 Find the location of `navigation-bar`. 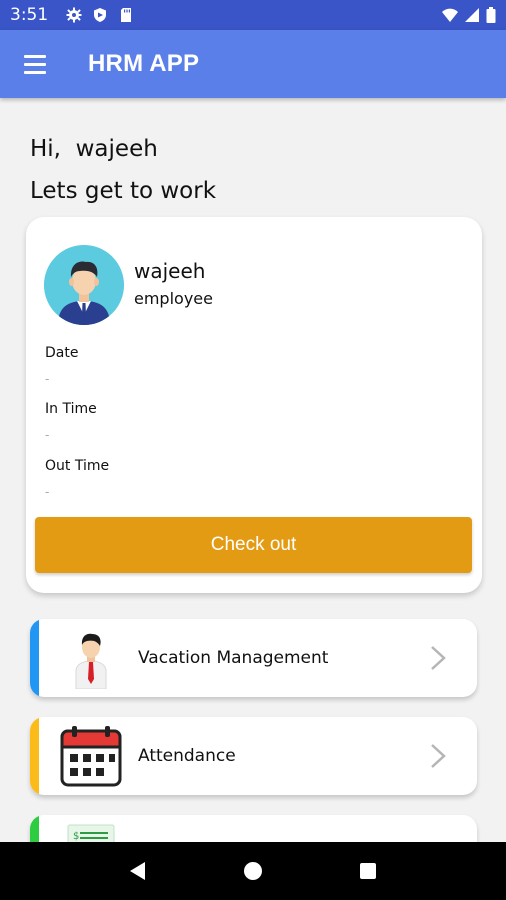

navigation-bar is located at coordinates (253, 871).